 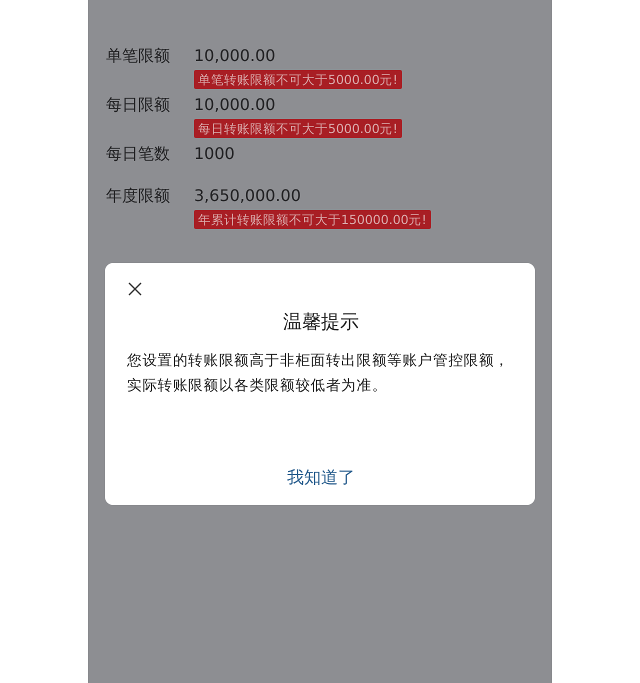 I want to click on field-label: 单笔限额, so click(x=138, y=56).